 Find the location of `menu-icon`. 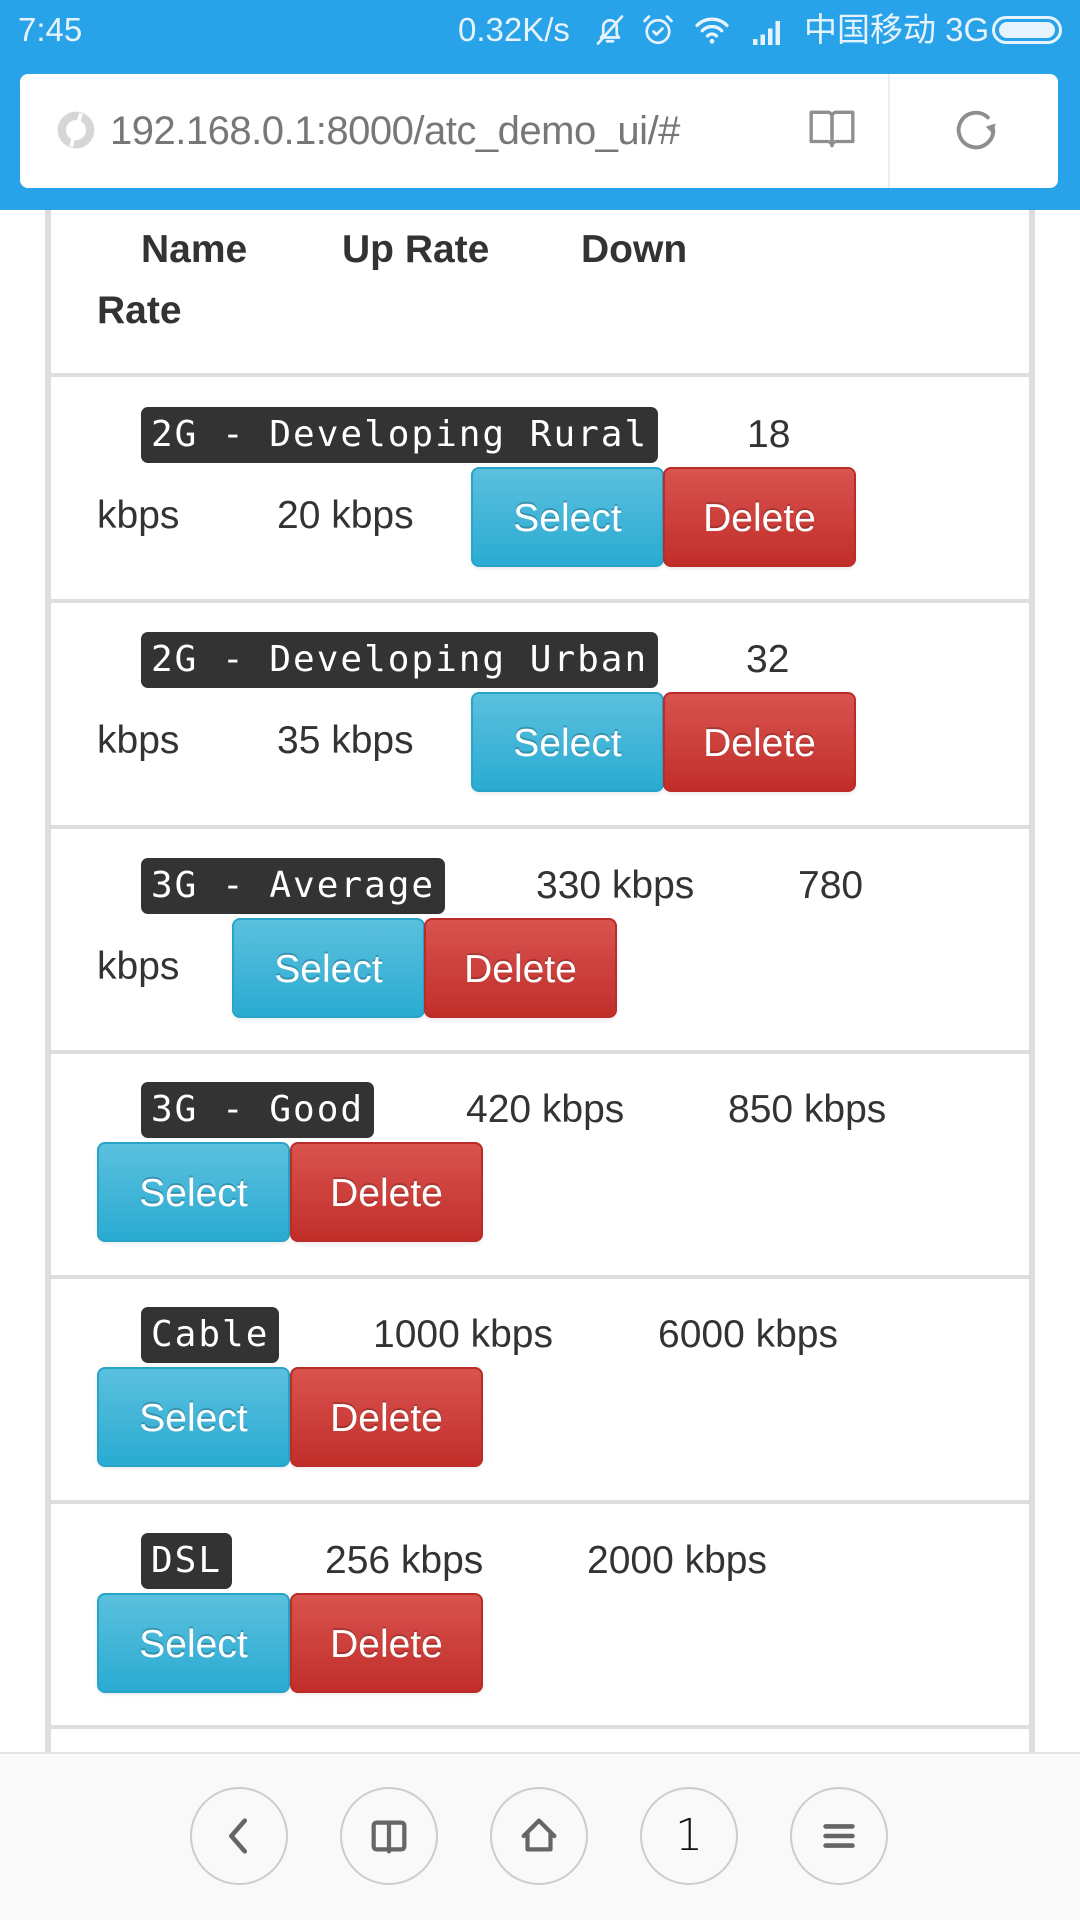

menu-icon is located at coordinates (839, 1836).